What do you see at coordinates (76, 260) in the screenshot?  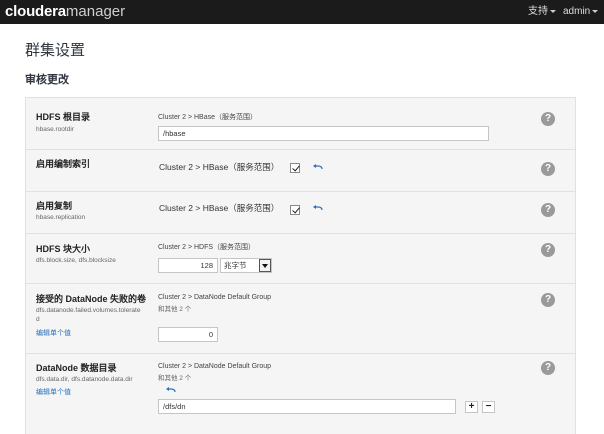 I see `setting-key: dfs.block.size, dfs.blocksize` at bounding box center [76, 260].